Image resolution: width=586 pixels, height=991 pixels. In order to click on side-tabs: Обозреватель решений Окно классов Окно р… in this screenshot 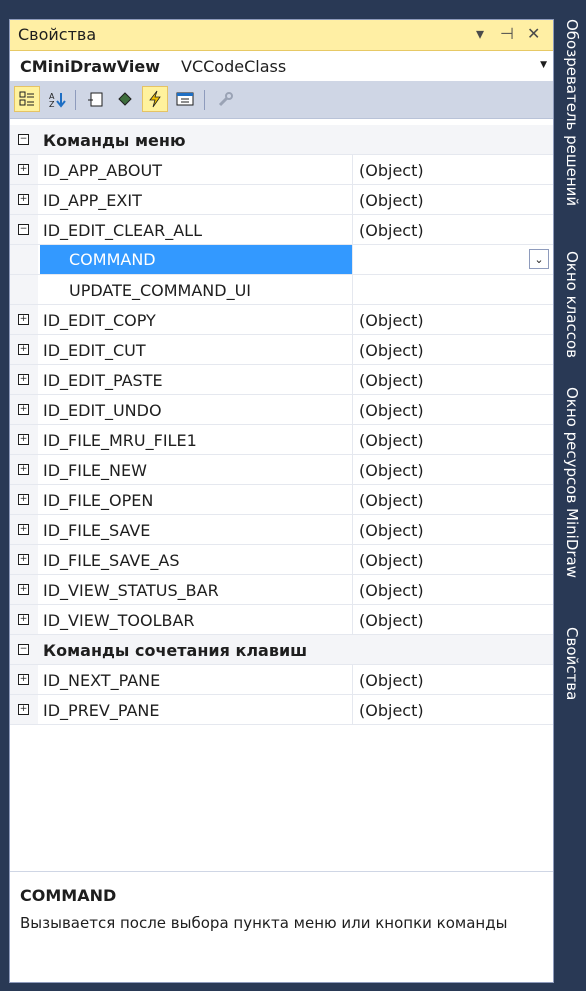, I will do `click(572, 505)`.